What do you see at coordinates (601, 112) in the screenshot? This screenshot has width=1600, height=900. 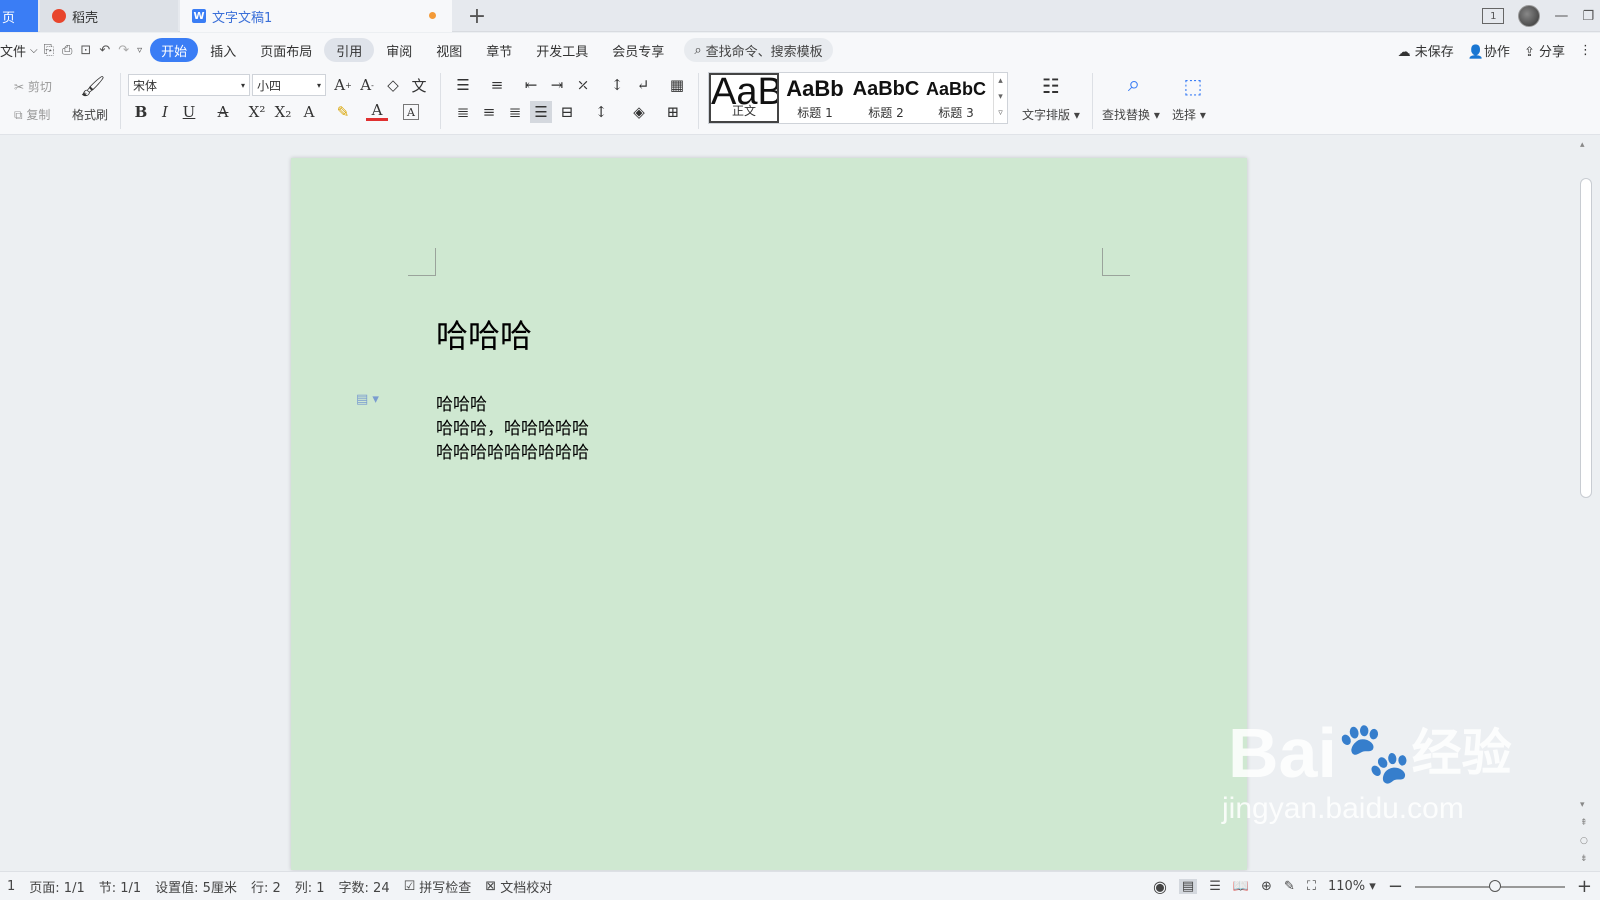 I see `line-spacing-icon: ↕` at bounding box center [601, 112].